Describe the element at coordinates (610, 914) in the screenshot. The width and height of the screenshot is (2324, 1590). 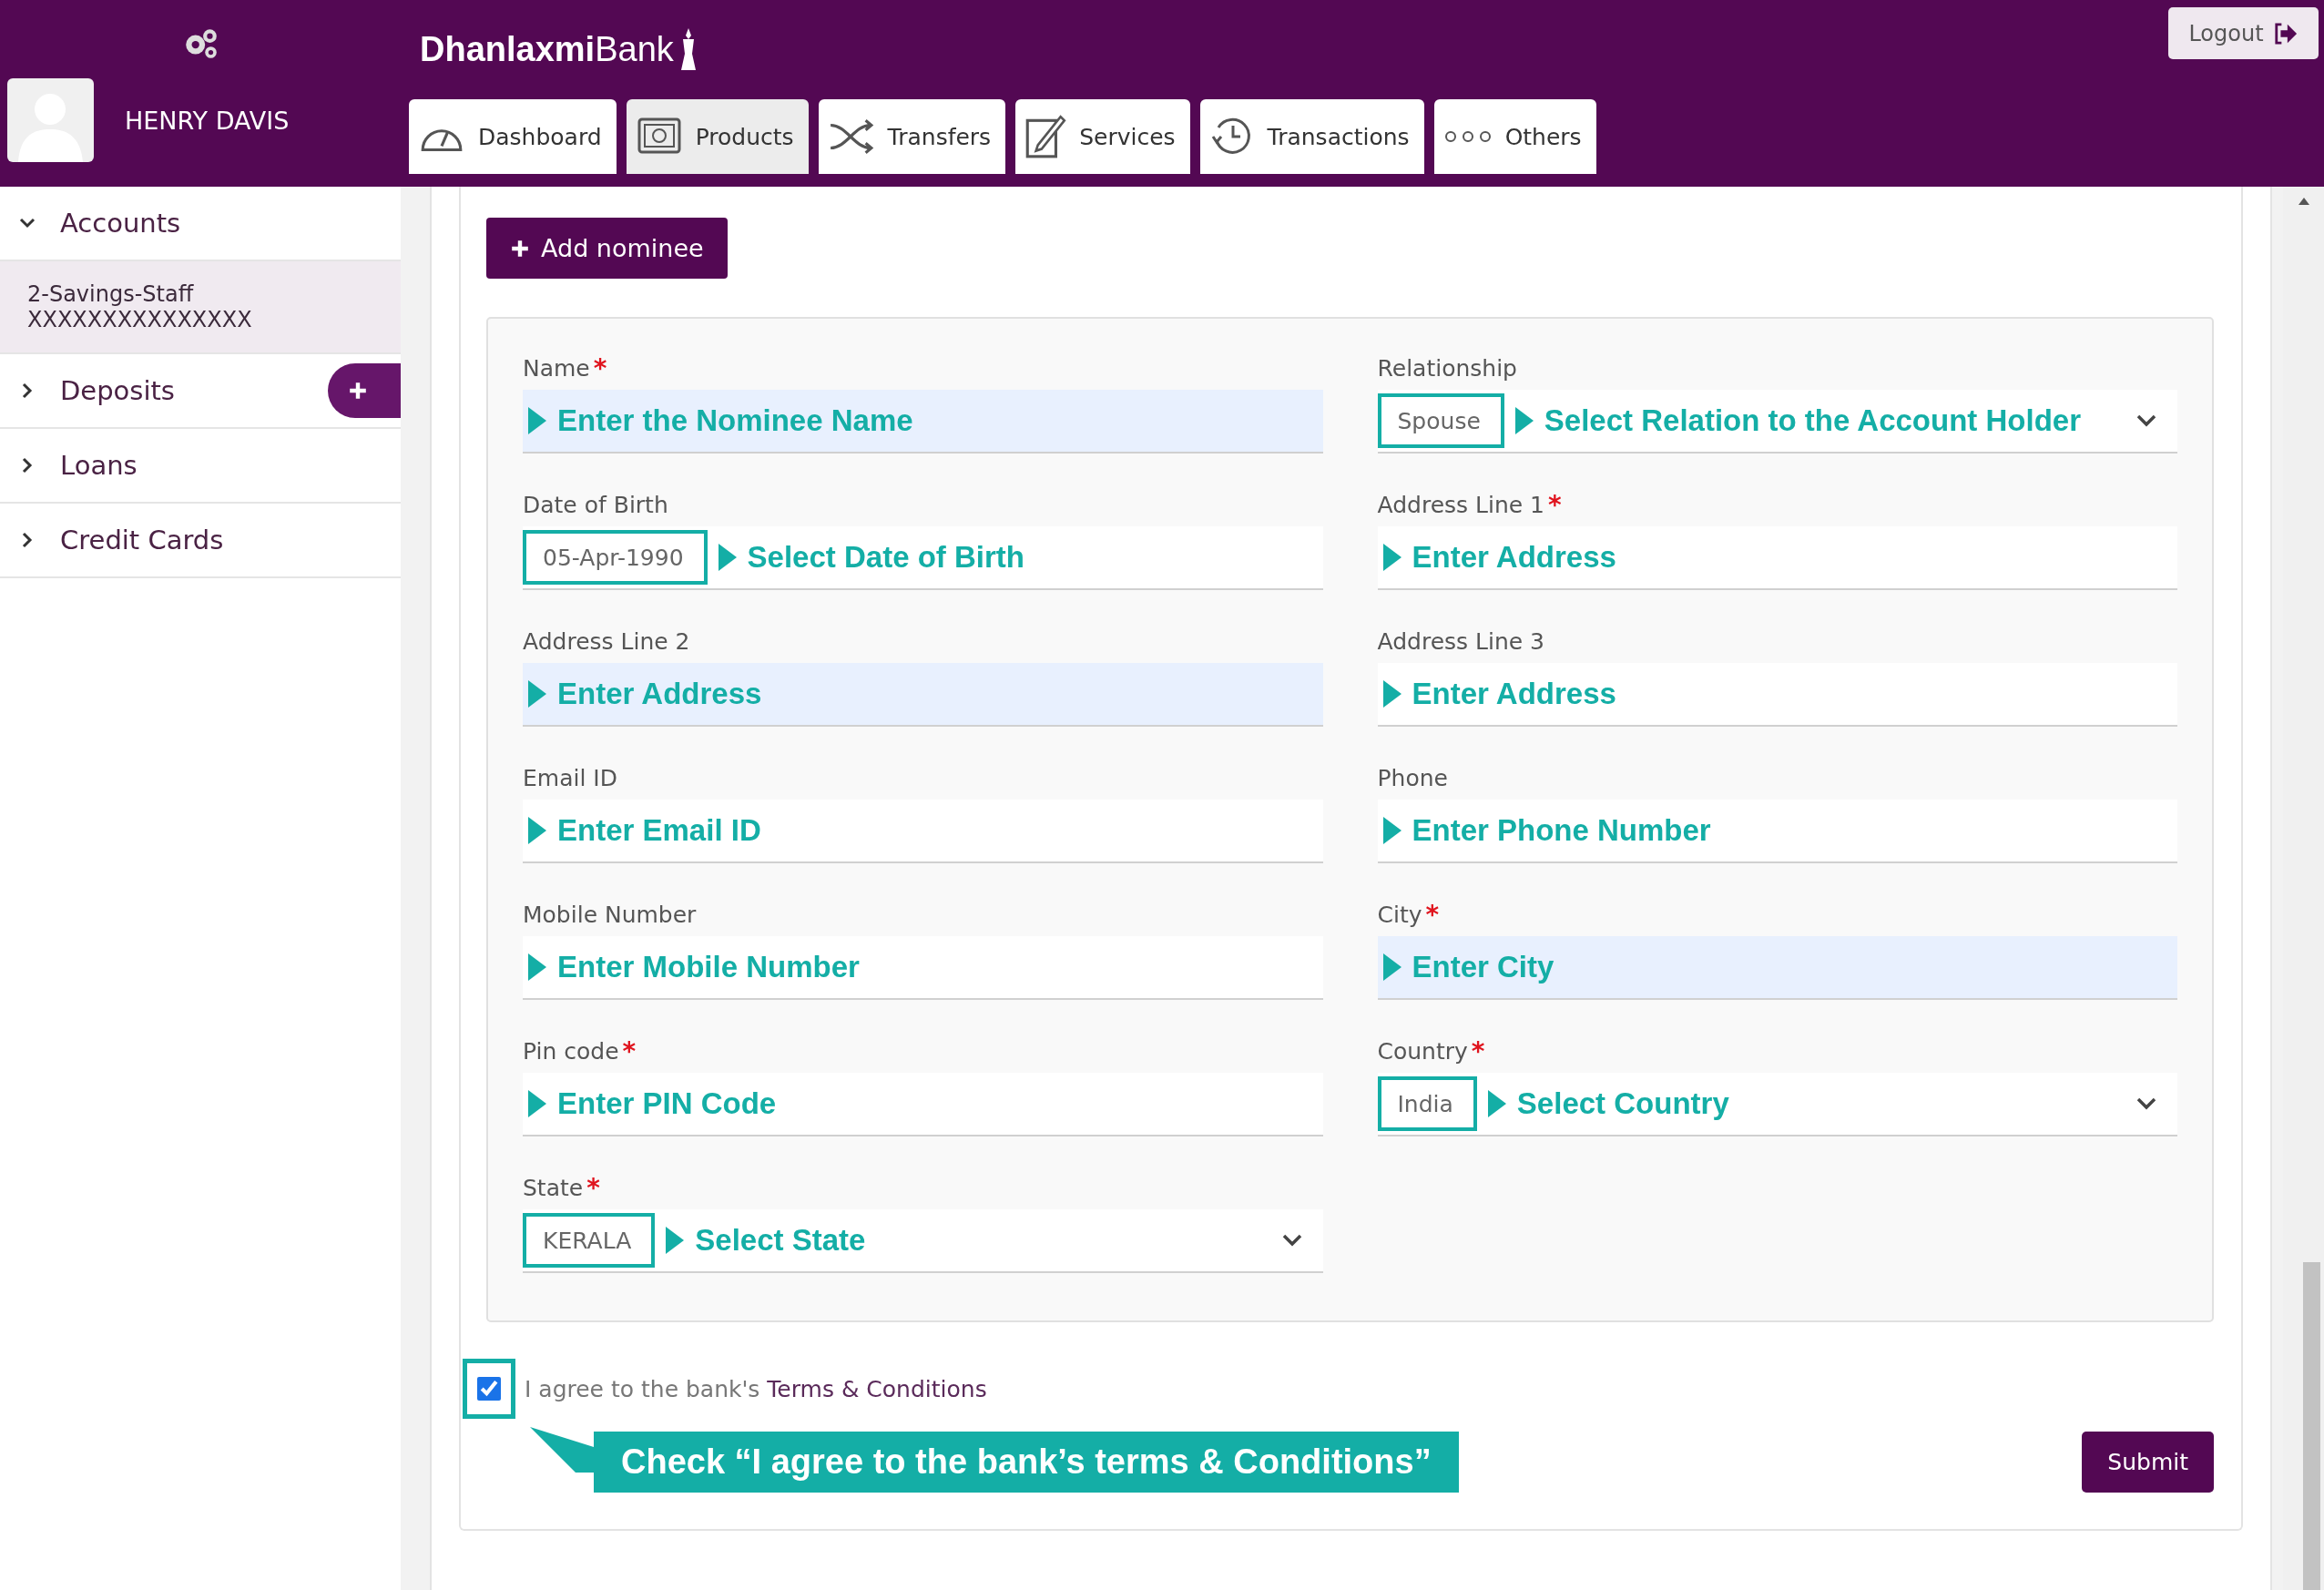
I see `field-label: Mobile Number` at that location.